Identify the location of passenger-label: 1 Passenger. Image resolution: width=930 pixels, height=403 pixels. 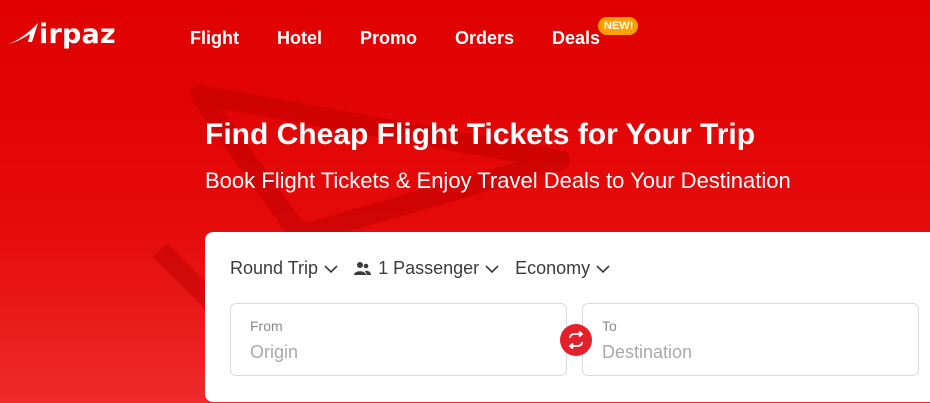
(429, 268).